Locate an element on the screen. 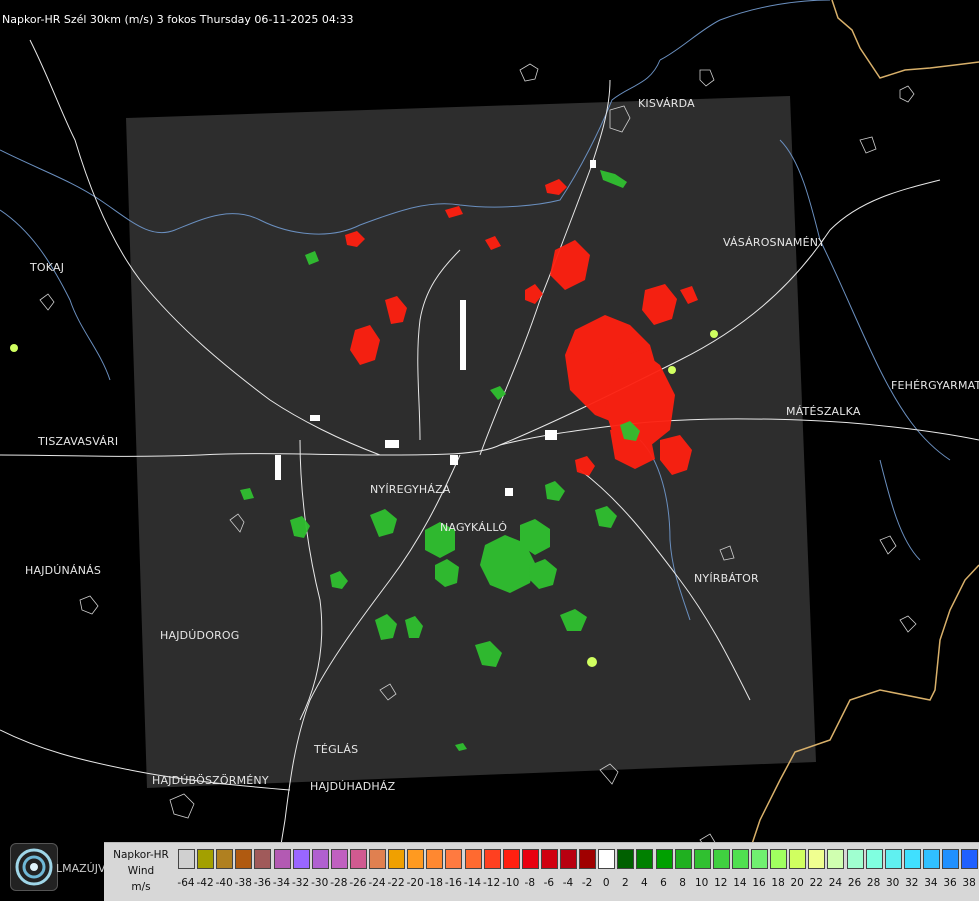 The image size is (979, 901). legend-quantity: Wind is located at coordinates (141, 871).